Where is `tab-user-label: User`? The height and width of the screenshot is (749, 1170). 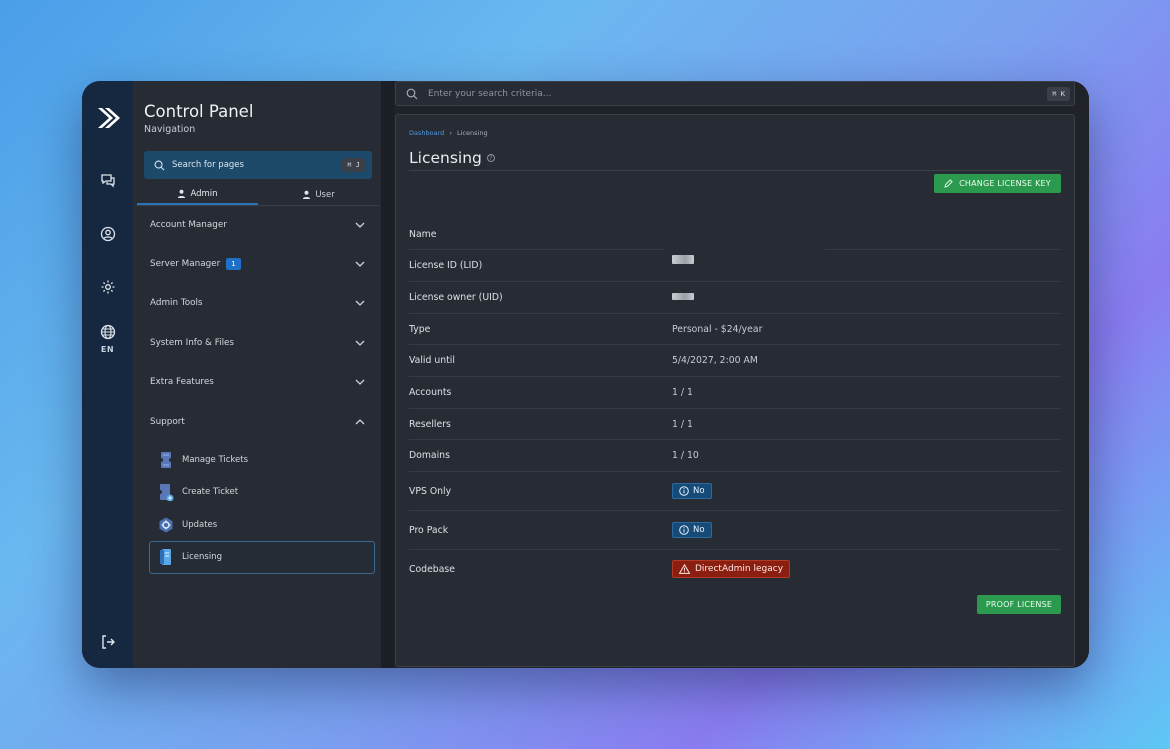 tab-user-label: User is located at coordinates (325, 194).